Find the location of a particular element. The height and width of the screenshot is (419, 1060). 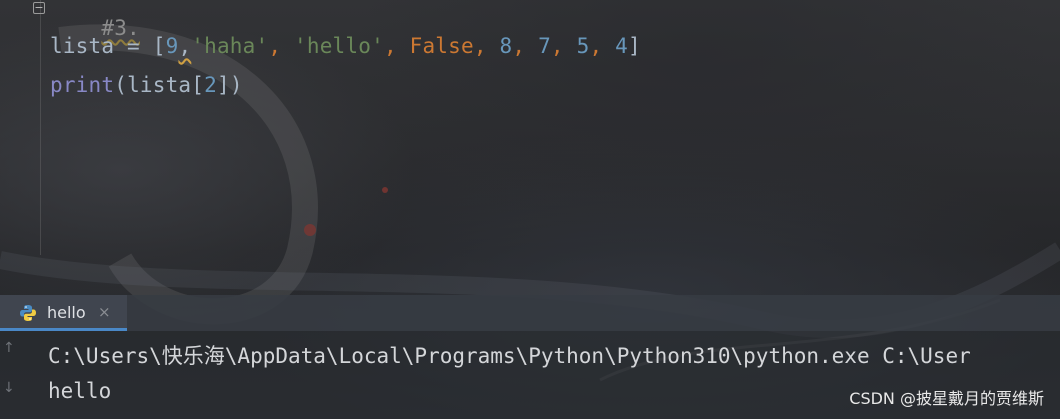

code-line-print: print(lista[2]) is located at coordinates (146, 85).